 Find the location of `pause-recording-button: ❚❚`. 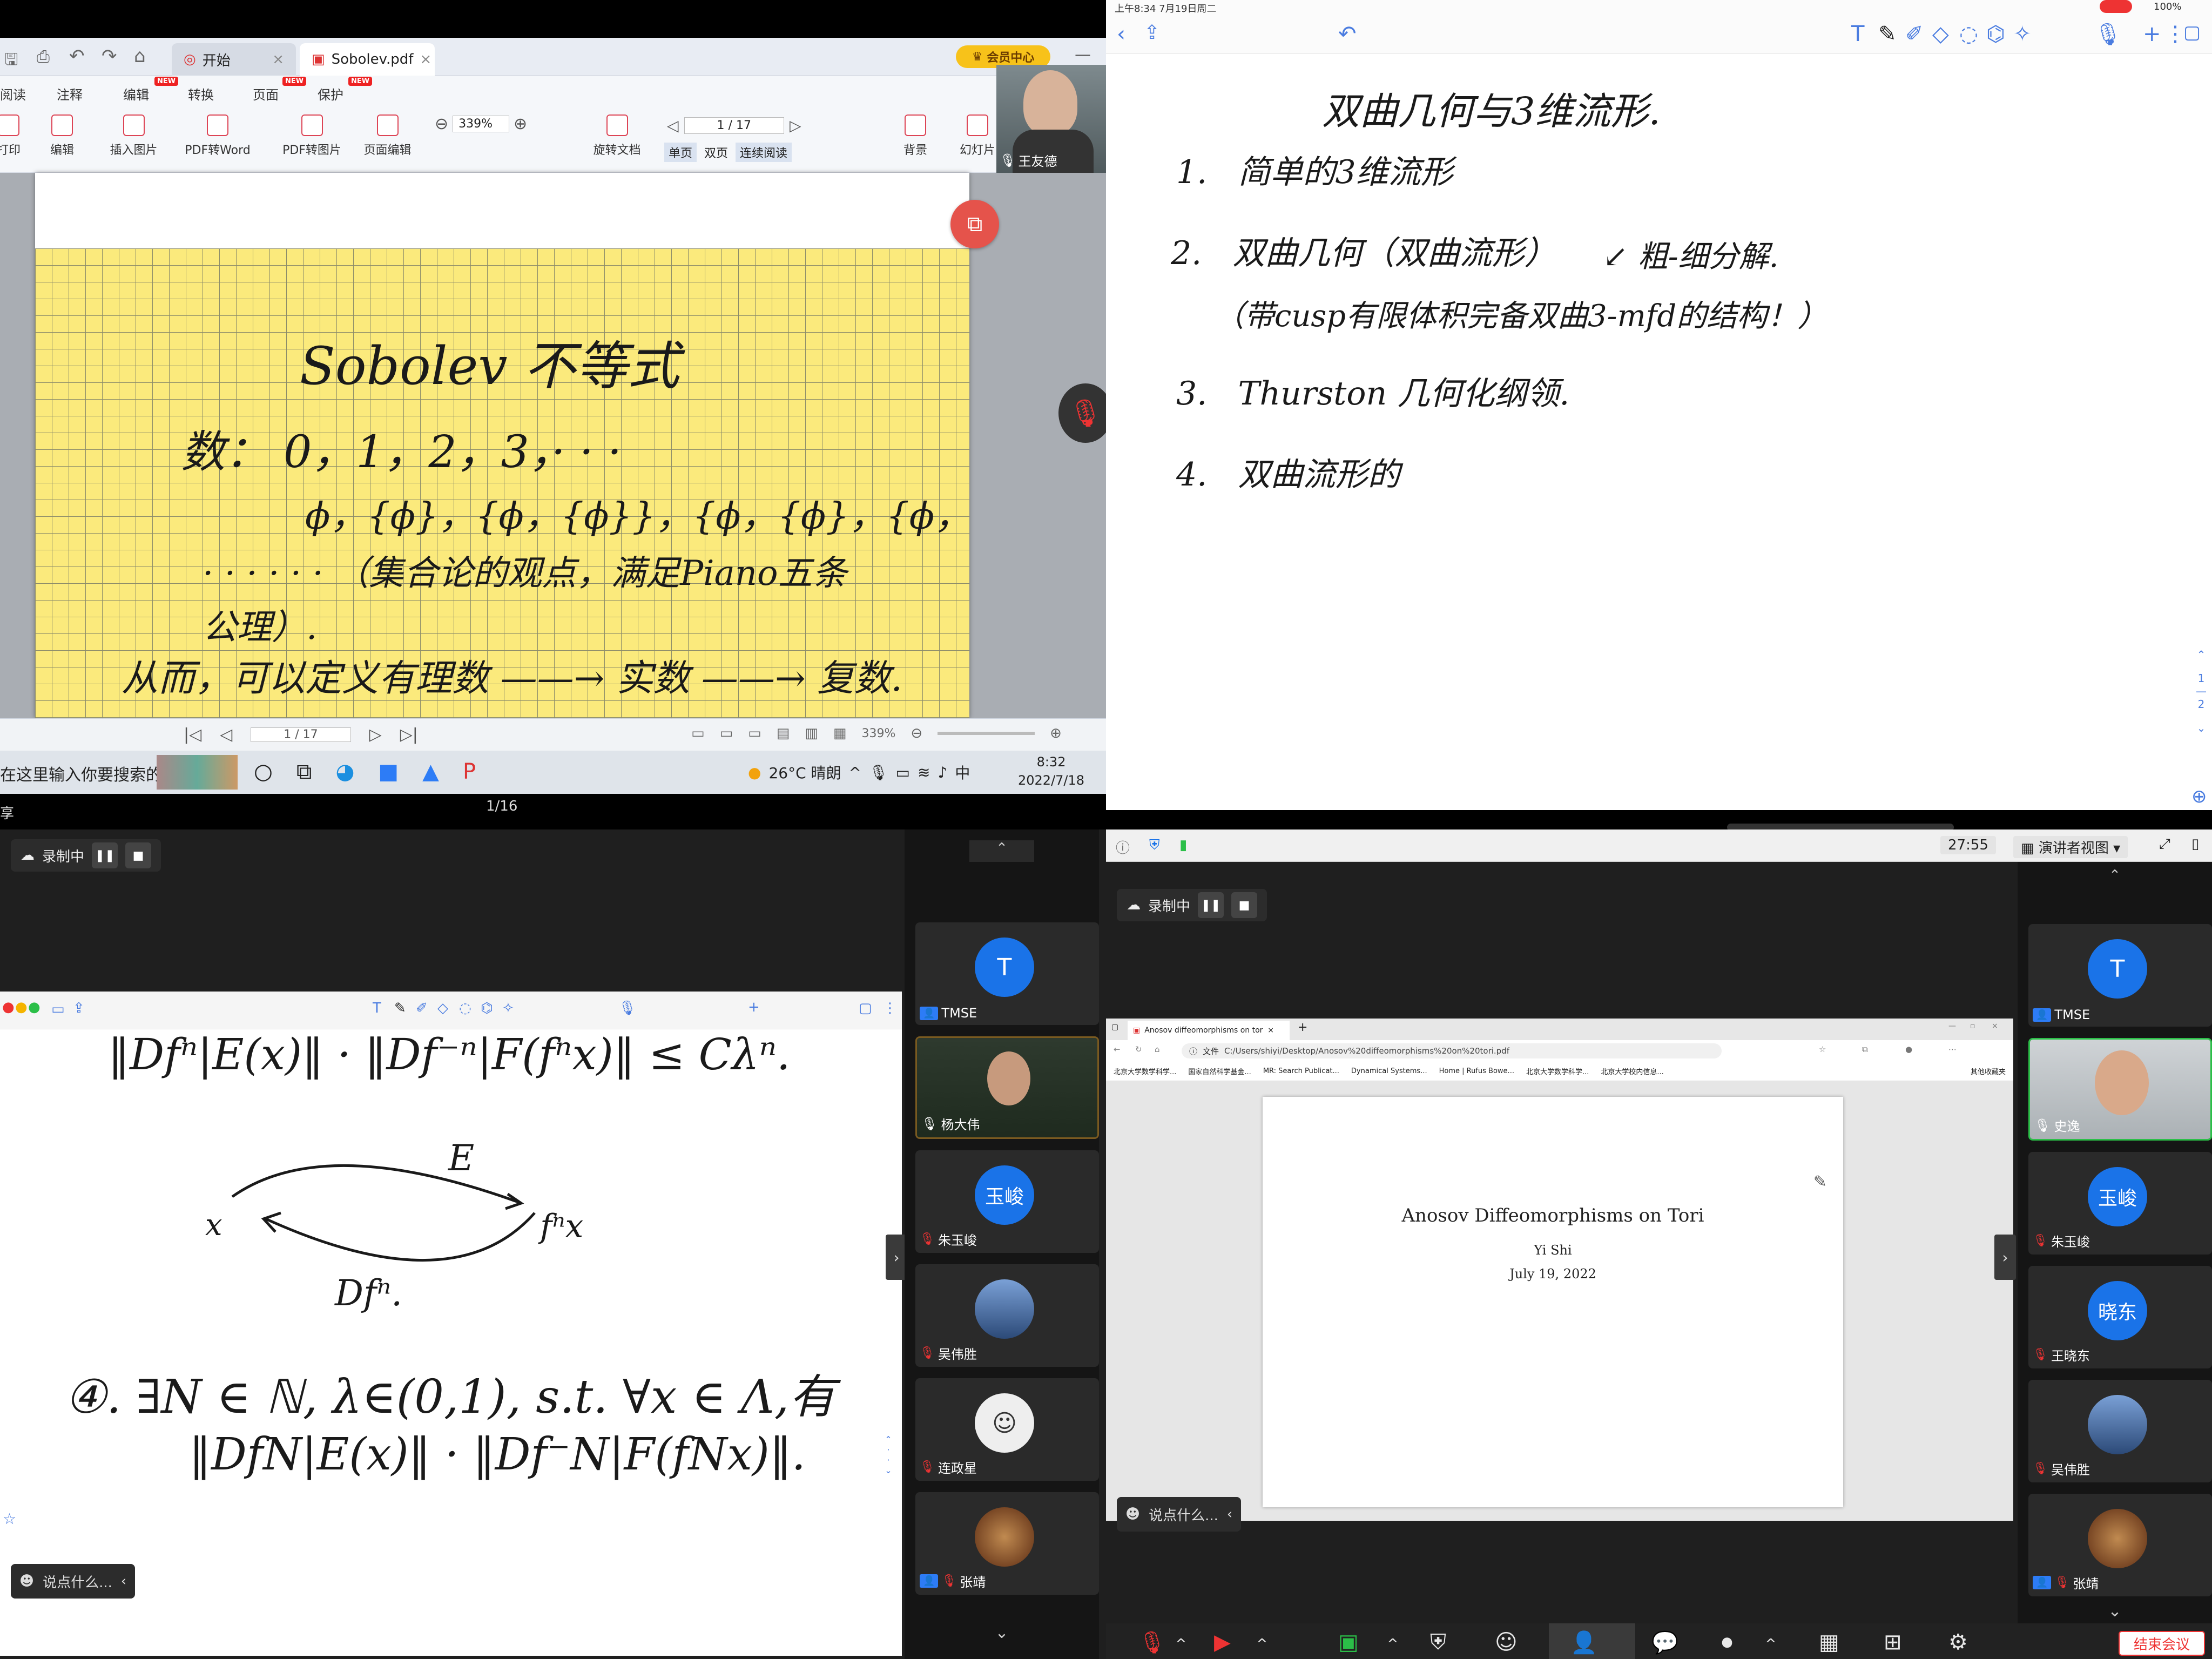

pause-recording-button: ❚❚ is located at coordinates (1211, 905).